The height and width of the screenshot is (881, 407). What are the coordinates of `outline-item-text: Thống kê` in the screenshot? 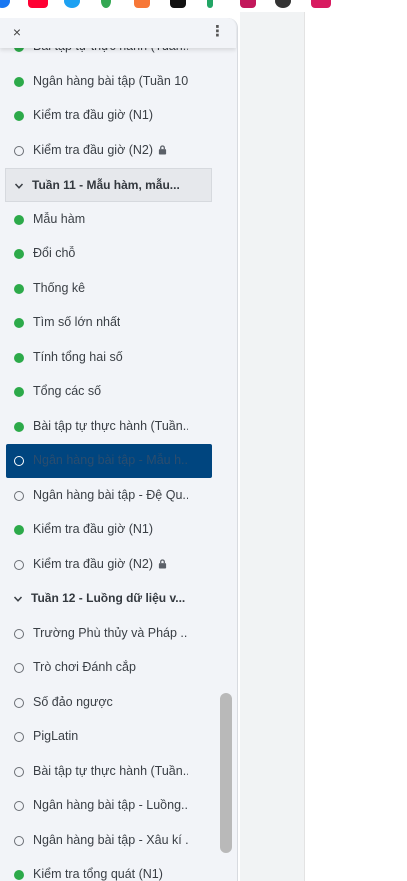 It's located at (59, 287).